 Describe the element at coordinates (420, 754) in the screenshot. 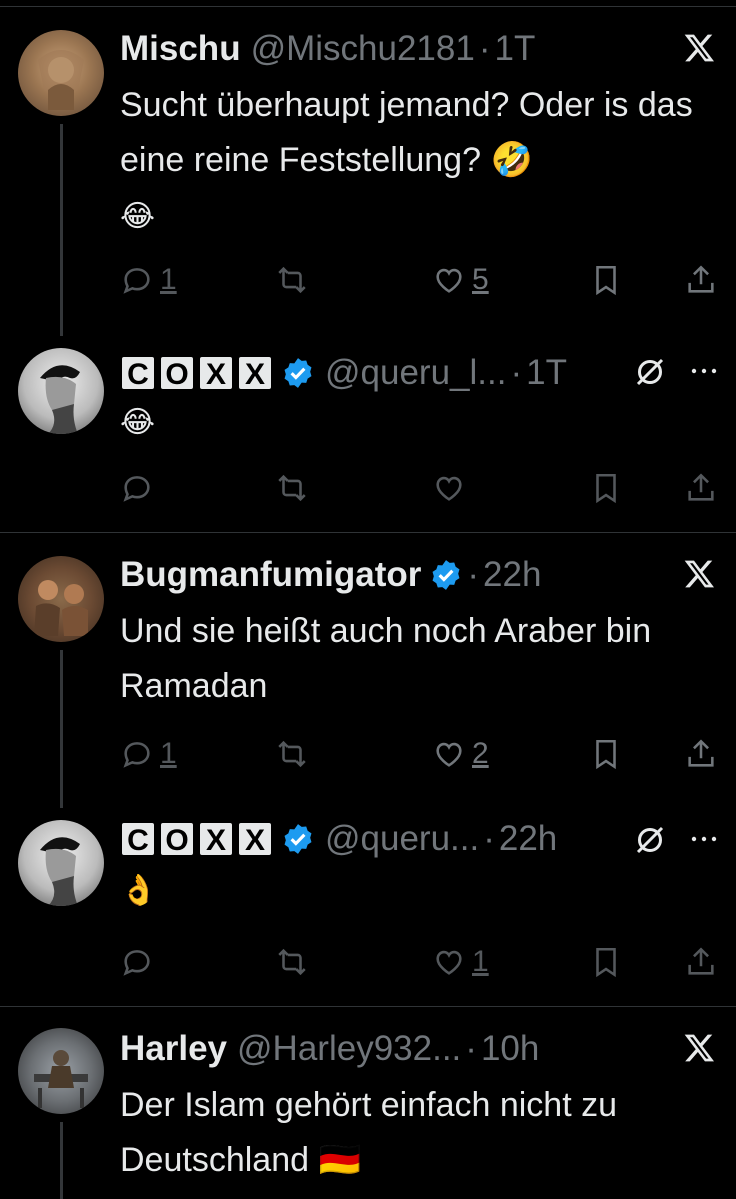

I see `action-bar: 1 2` at that location.